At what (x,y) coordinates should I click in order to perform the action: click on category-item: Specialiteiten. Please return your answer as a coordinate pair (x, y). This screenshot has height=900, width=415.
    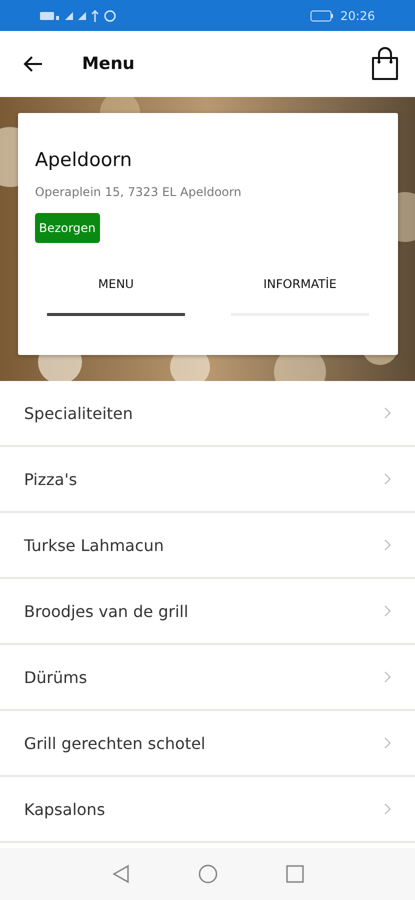
    Looking at the image, I should click on (207, 414).